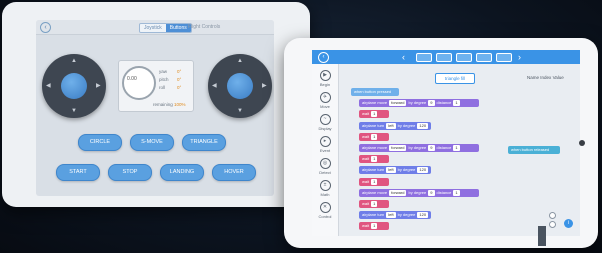 Image resolution: width=602 pixels, height=253 pixels. I want to click on sidebar-item-move: ✈ Move, so click(325, 100).